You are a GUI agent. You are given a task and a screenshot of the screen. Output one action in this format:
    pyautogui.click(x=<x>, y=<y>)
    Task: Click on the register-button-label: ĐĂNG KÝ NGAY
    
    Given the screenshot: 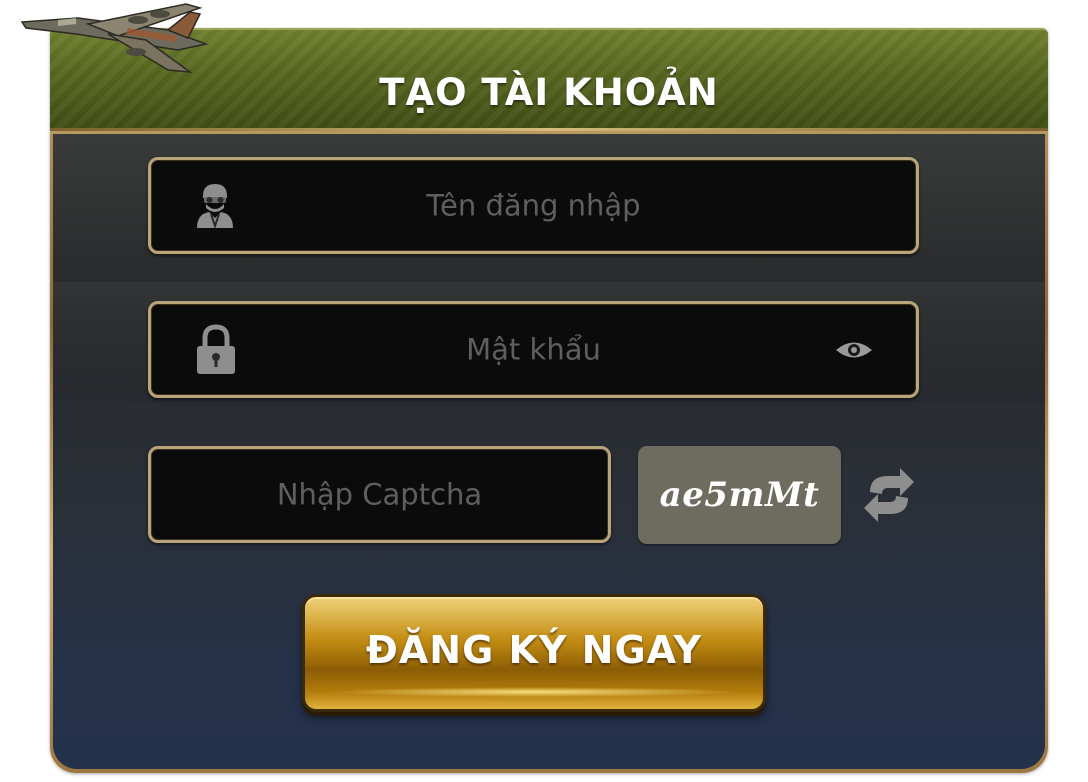 What is the action you would take?
    pyautogui.click(x=534, y=650)
    